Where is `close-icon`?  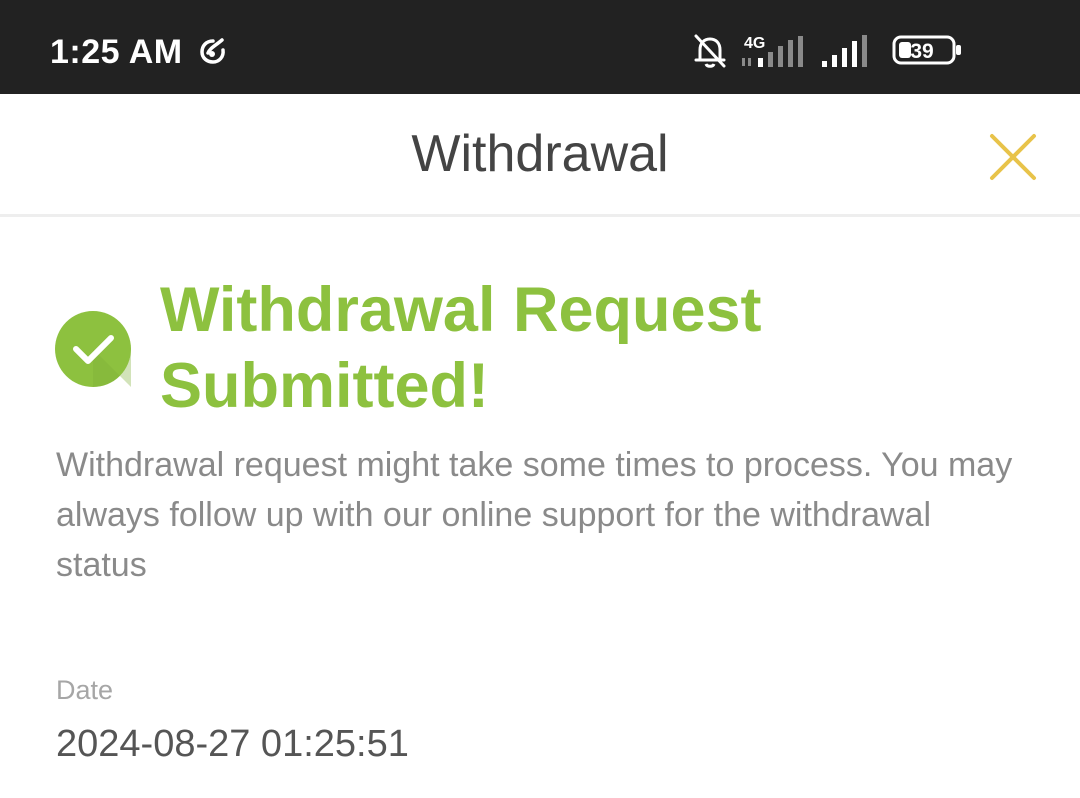
close-icon is located at coordinates (1013, 157).